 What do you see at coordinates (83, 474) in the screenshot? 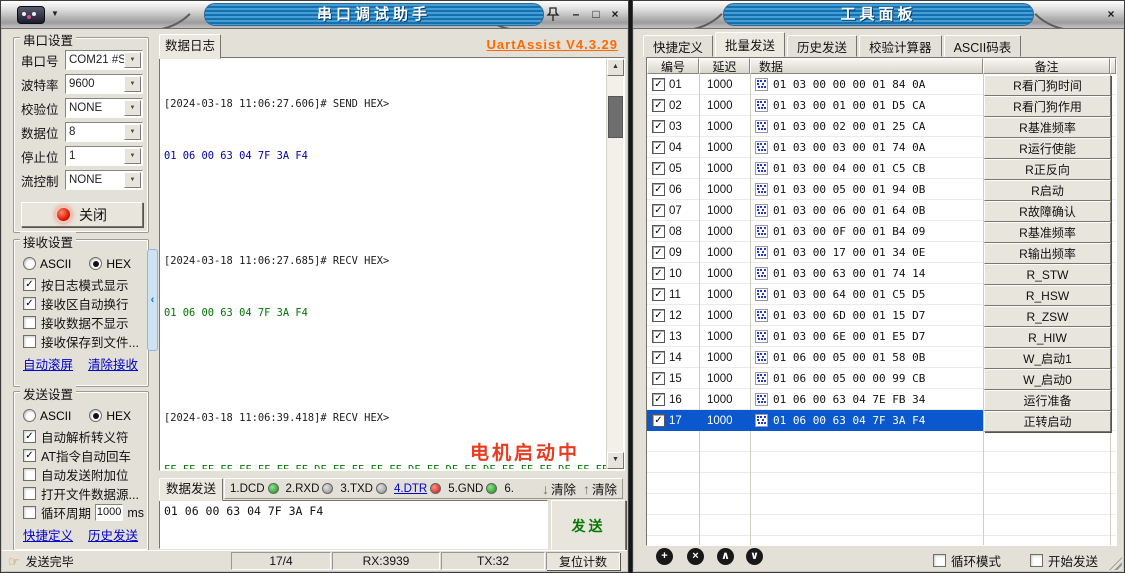
I see `checkbox-option: 自动发送附加位` at bounding box center [83, 474].